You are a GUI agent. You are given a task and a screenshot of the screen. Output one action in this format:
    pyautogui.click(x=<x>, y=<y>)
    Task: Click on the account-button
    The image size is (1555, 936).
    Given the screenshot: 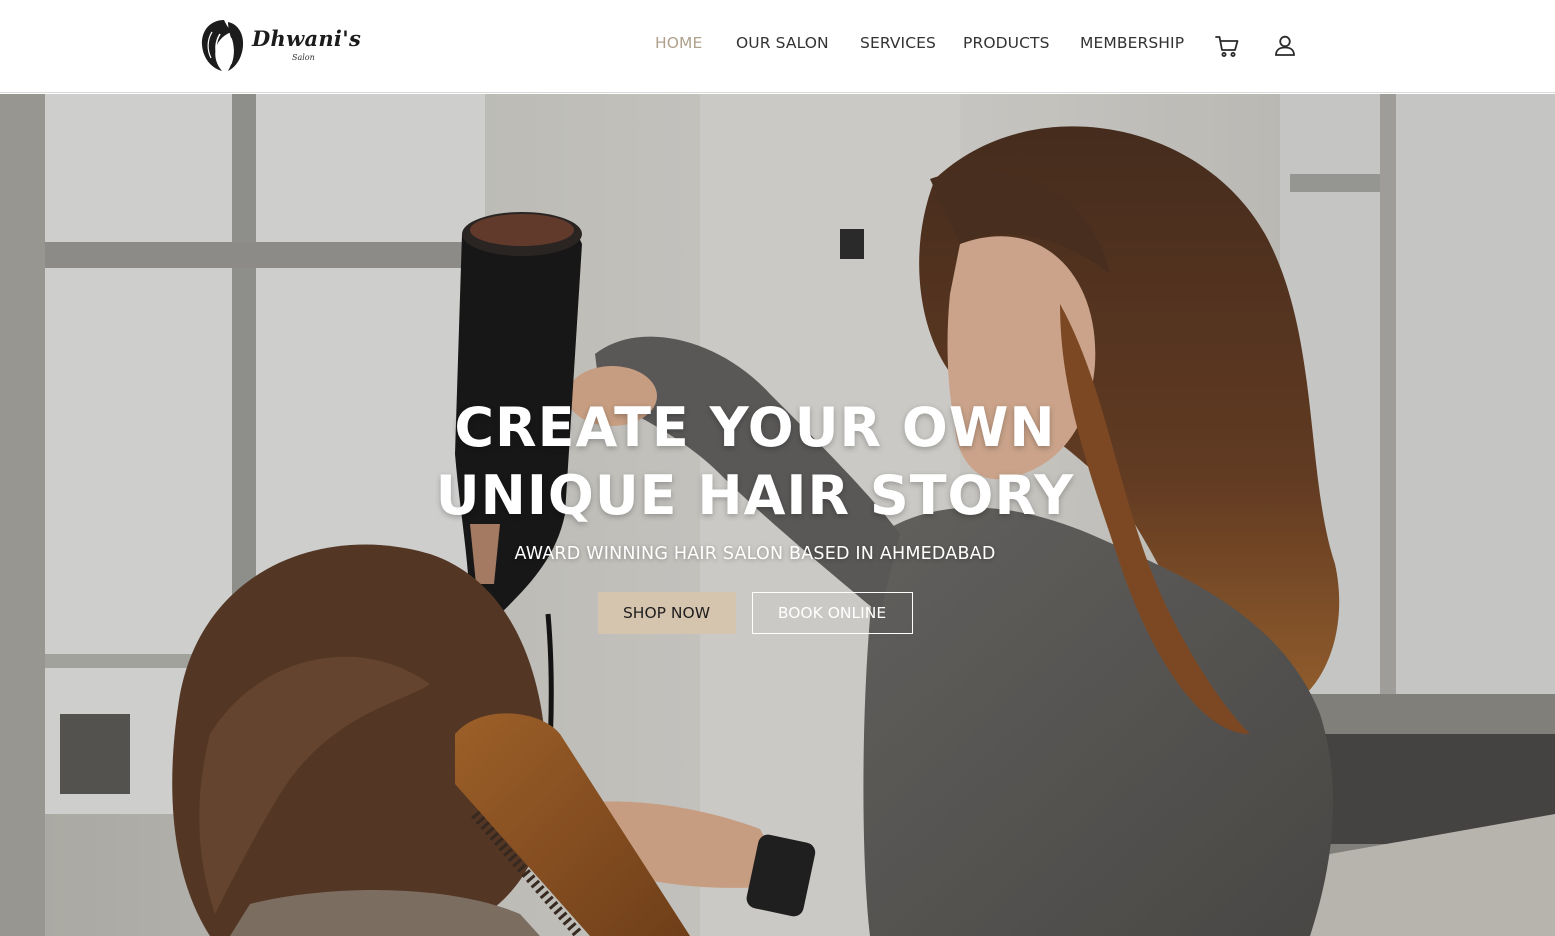 What is the action you would take?
    pyautogui.click(x=1285, y=46)
    